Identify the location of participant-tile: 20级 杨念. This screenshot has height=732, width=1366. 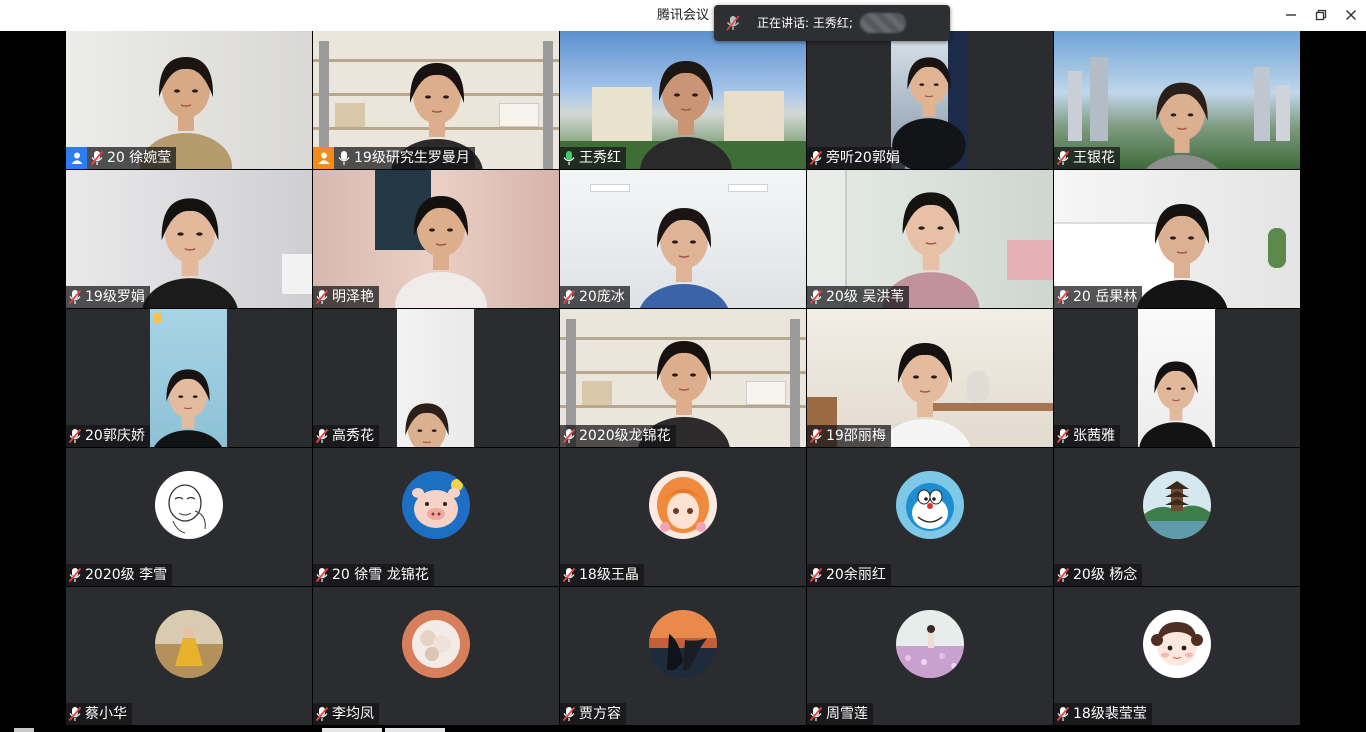
(1177, 517).